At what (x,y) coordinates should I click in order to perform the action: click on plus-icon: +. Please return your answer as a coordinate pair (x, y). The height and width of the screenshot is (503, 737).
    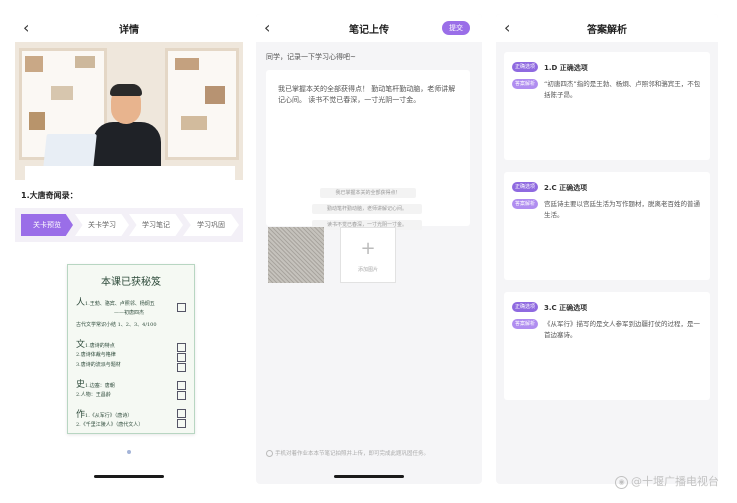
    Looking at the image, I should click on (368, 248).